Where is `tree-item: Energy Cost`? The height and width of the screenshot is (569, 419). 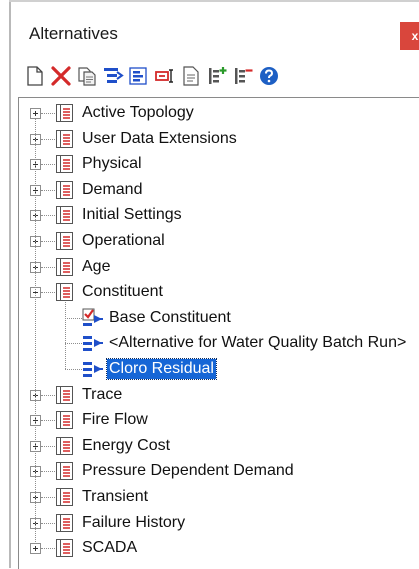
tree-item: Energy Cost is located at coordinates (124, 446).